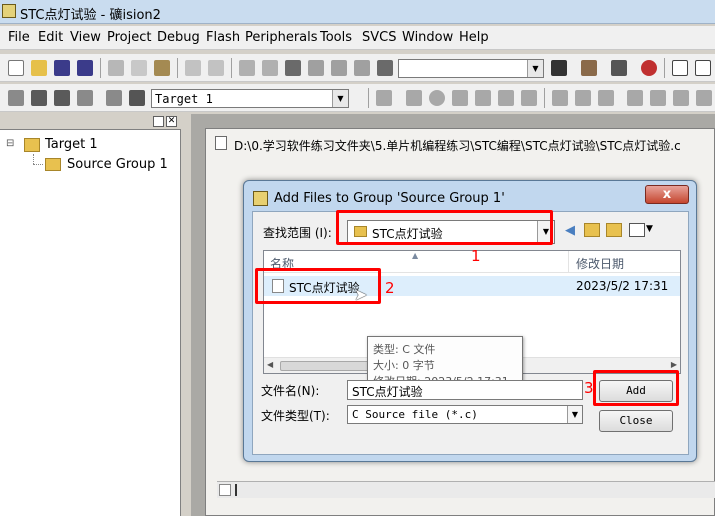 The width and height of the screenshot is (715, 516). I want to click on debug-session-icon, so click(649, 68).